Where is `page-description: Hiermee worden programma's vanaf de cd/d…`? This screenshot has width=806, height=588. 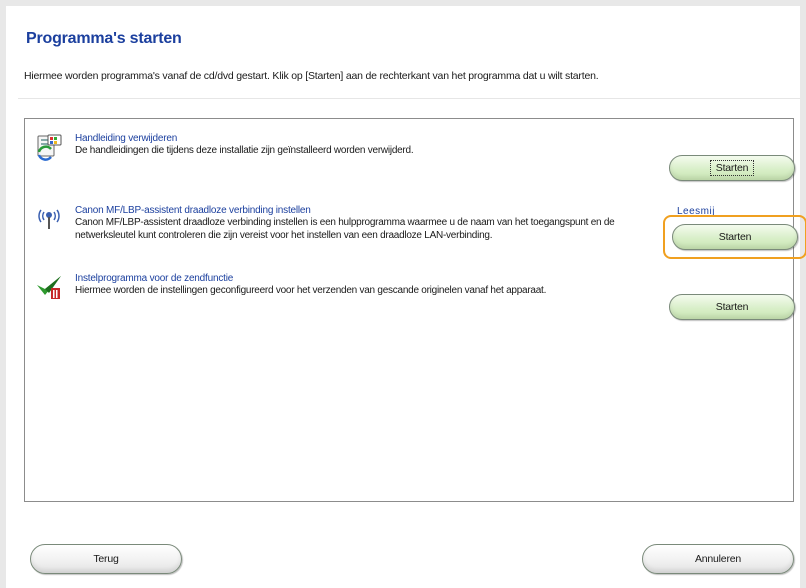 page-description: Hiermee worden programma's vanaf de cd/d… is located at coordinates (311, 76).